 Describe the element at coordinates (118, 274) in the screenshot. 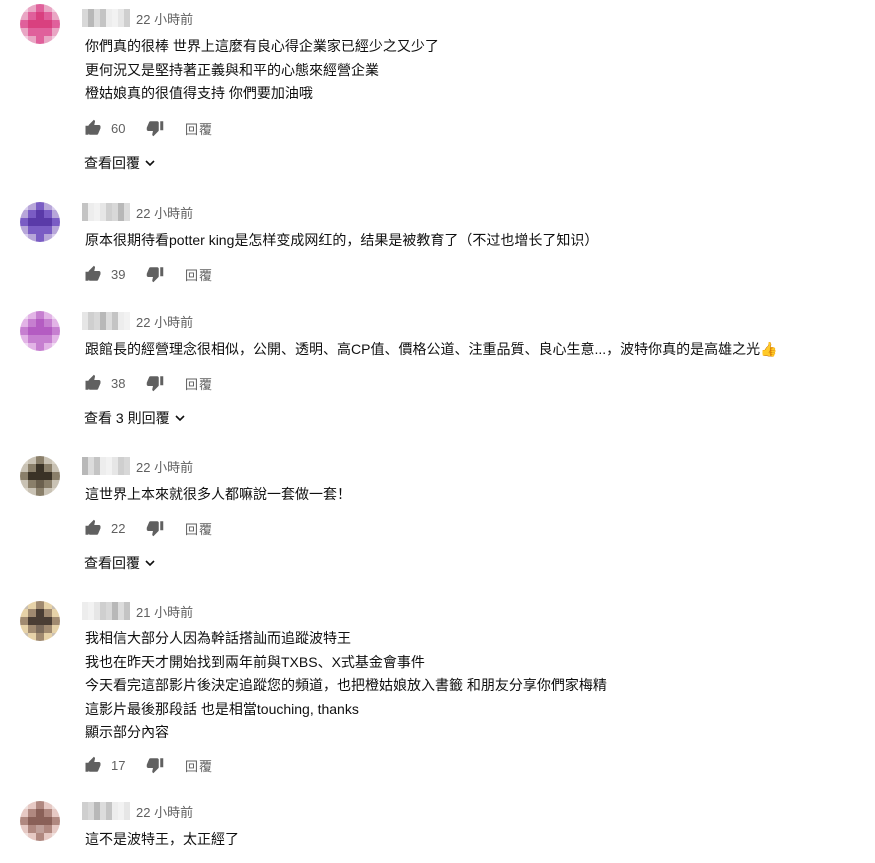

I see `like-count: 39` at that location.